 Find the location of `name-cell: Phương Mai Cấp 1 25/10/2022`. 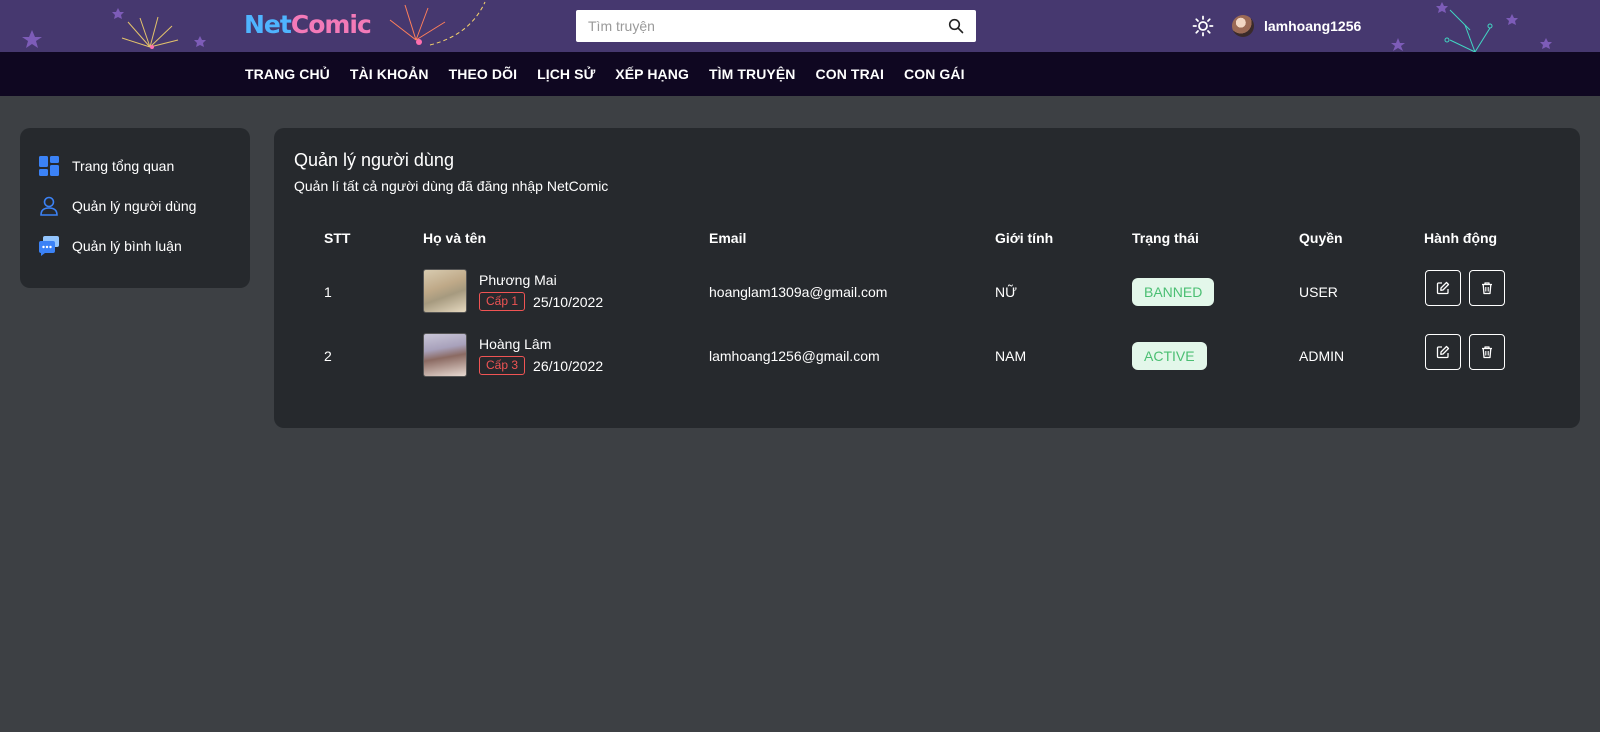

name-cell: Phương Mai Cấp 1 25/10/2022 is located at coordinates (541, 291).